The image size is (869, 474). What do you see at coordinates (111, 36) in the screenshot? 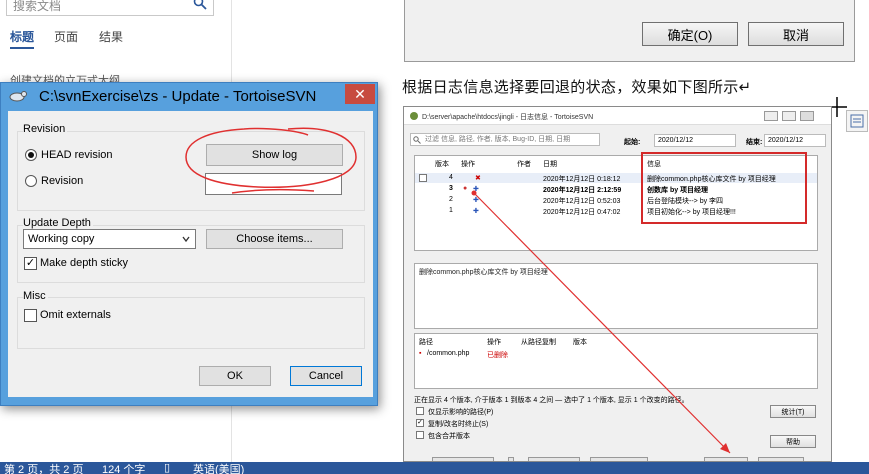
I see `tab-results: 结果` at bounding box center [111, 36].